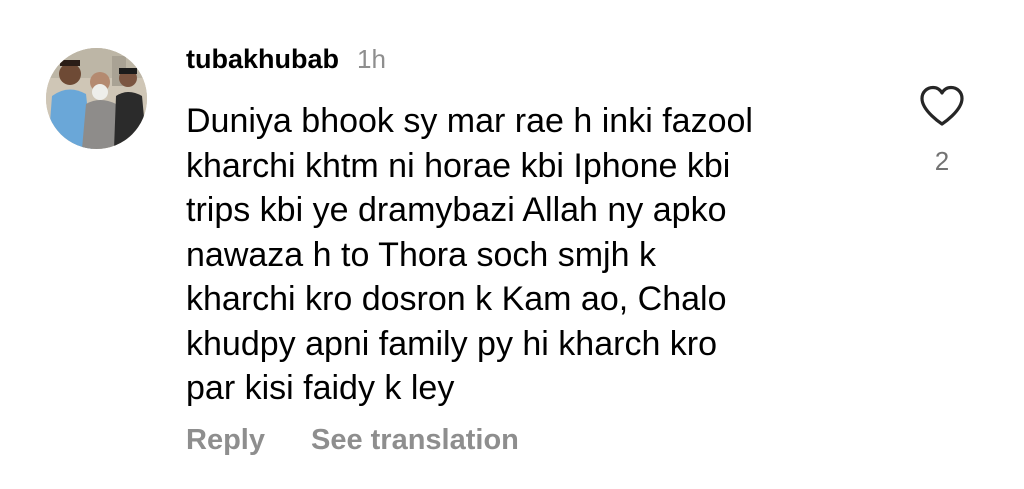  I want to click on heart-outline-icon, so click(942, 106).